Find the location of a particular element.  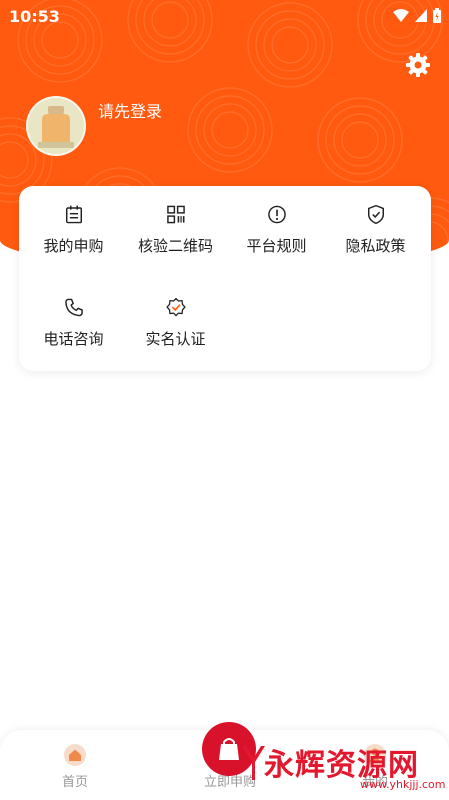

menu-label: 我的申购 is located at coordinates (73, 246).